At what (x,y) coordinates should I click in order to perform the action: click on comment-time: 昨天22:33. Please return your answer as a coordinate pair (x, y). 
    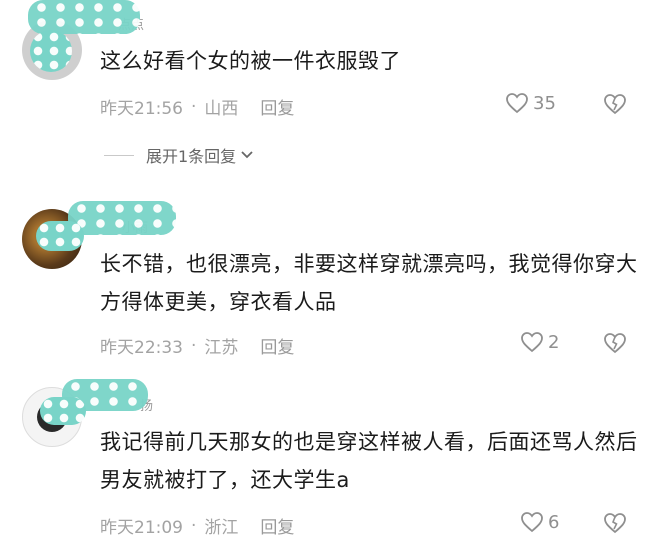
    Looking at the image, I should click on (141, 348).